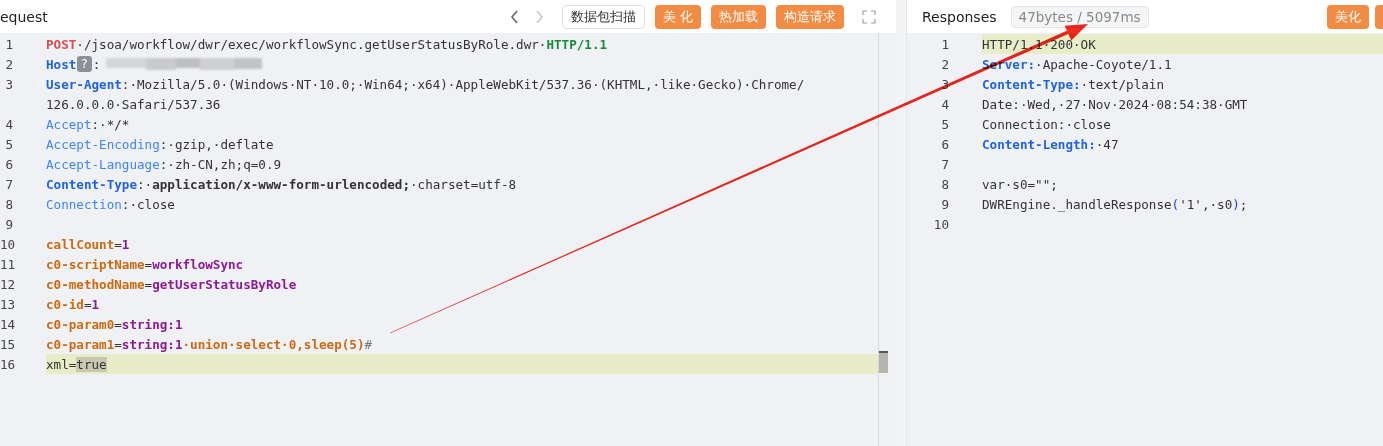  I want to click on header-name: Connection, so click(84, 204).